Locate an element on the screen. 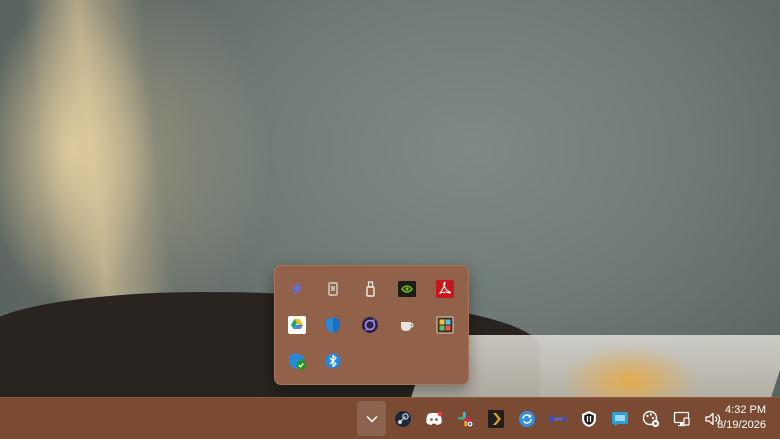 The width and height of the screenshot is (780, 439). color-wheel-settings-icon is located at coordinates (650, 418).